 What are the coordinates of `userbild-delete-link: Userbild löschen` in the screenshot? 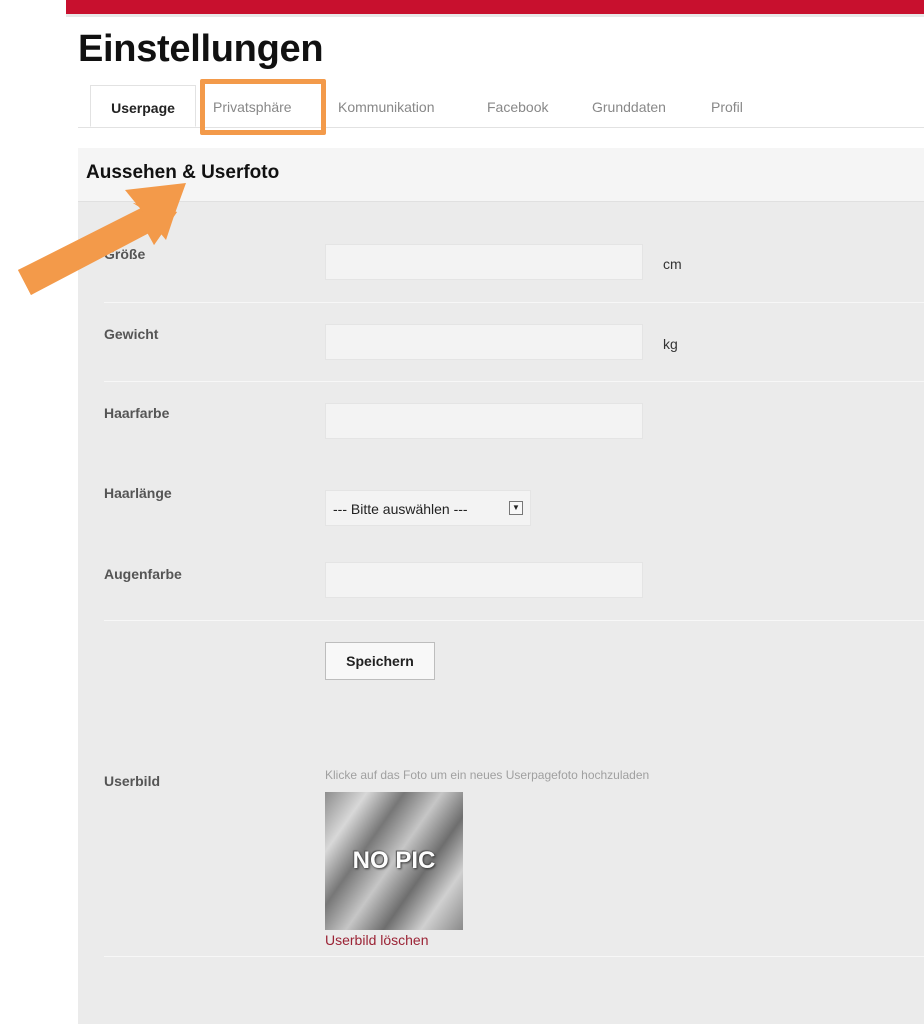 It's located at (377, 940).